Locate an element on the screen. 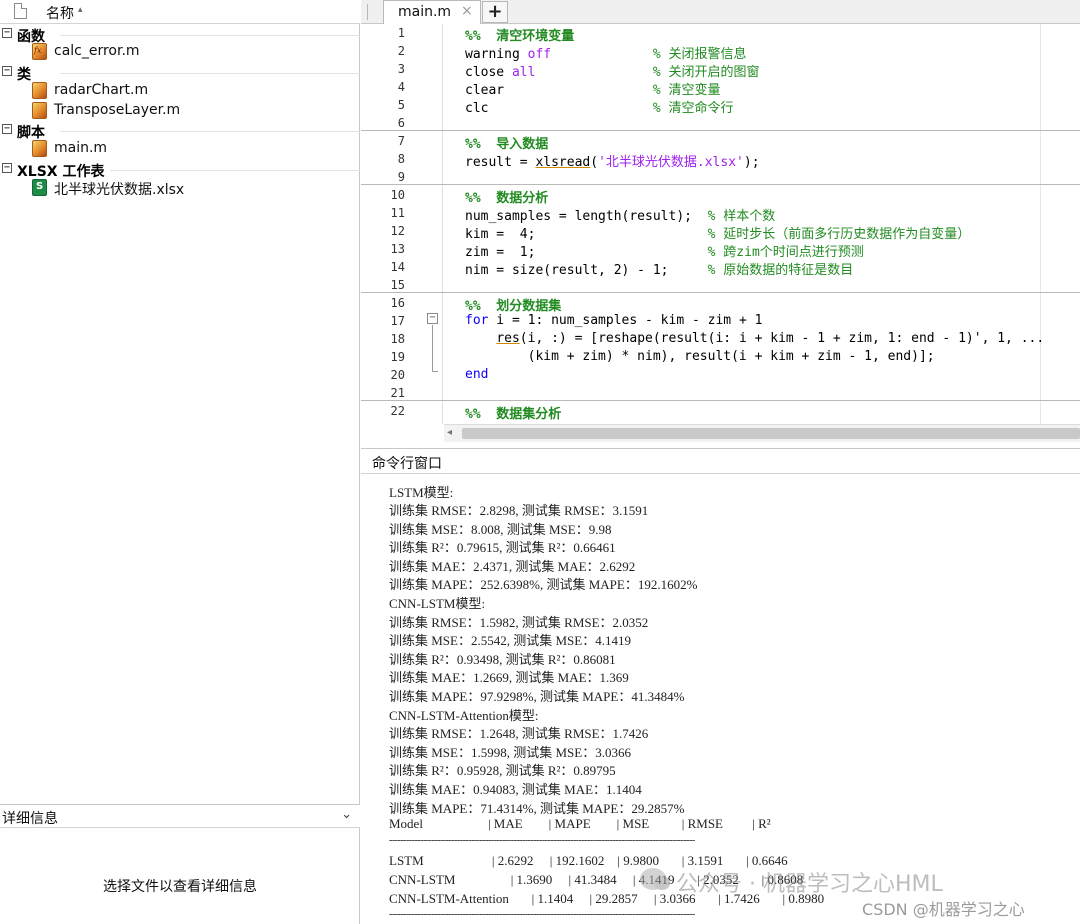  line-number: 19 is located at coordinates (397, 357).